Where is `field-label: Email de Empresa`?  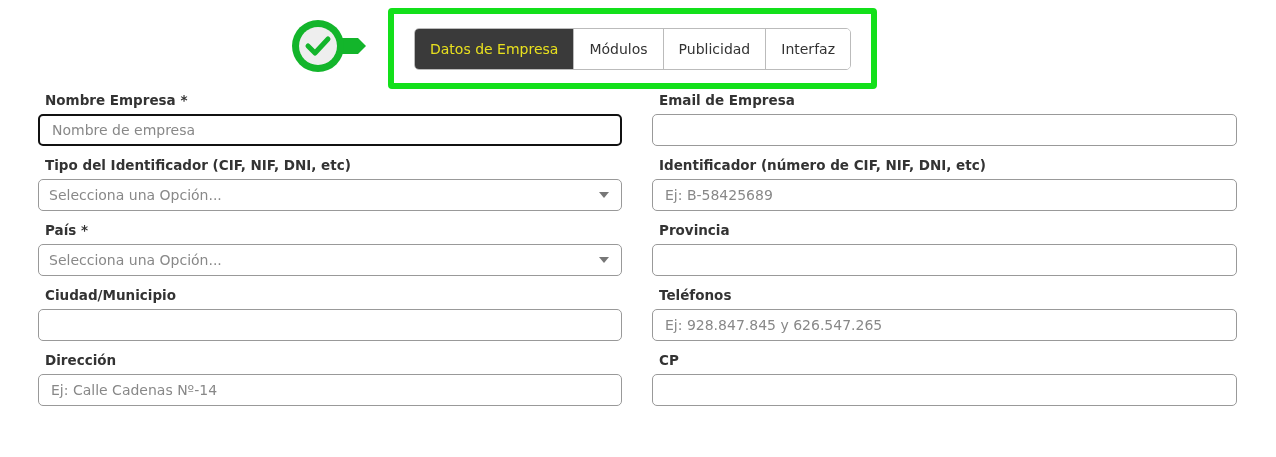 field-label: Email de Empresa is located at coordinates (727, 100).